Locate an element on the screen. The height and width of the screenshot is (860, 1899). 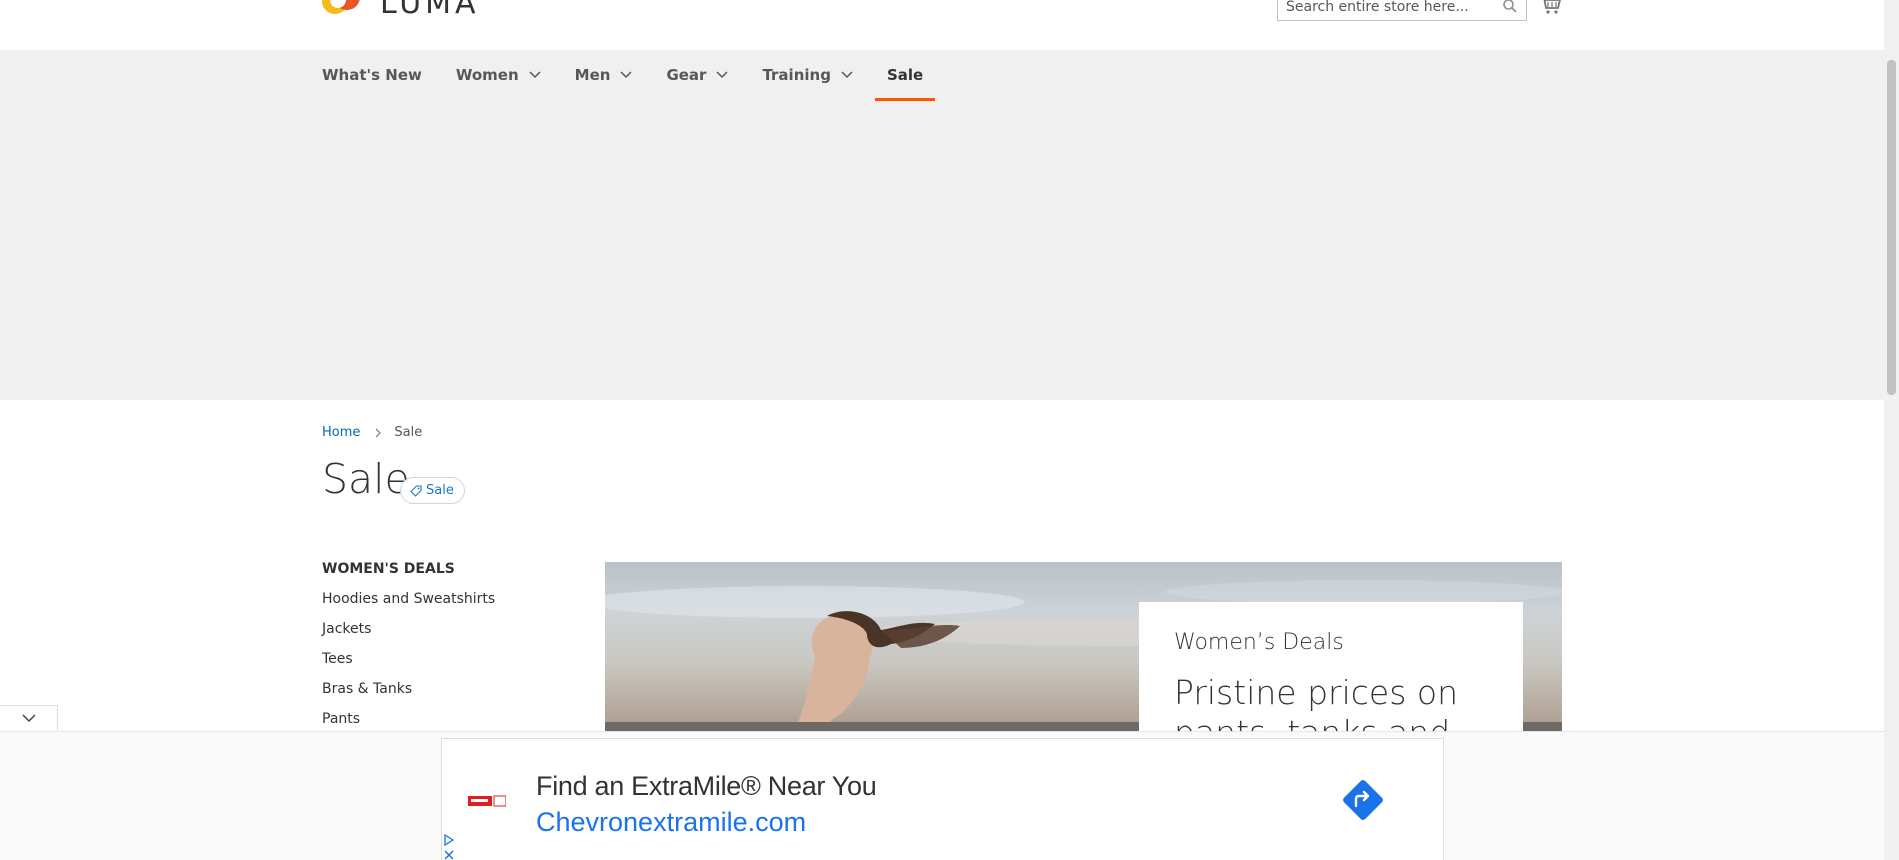
logo-text: LUMA is located at coordinates (430, 10).